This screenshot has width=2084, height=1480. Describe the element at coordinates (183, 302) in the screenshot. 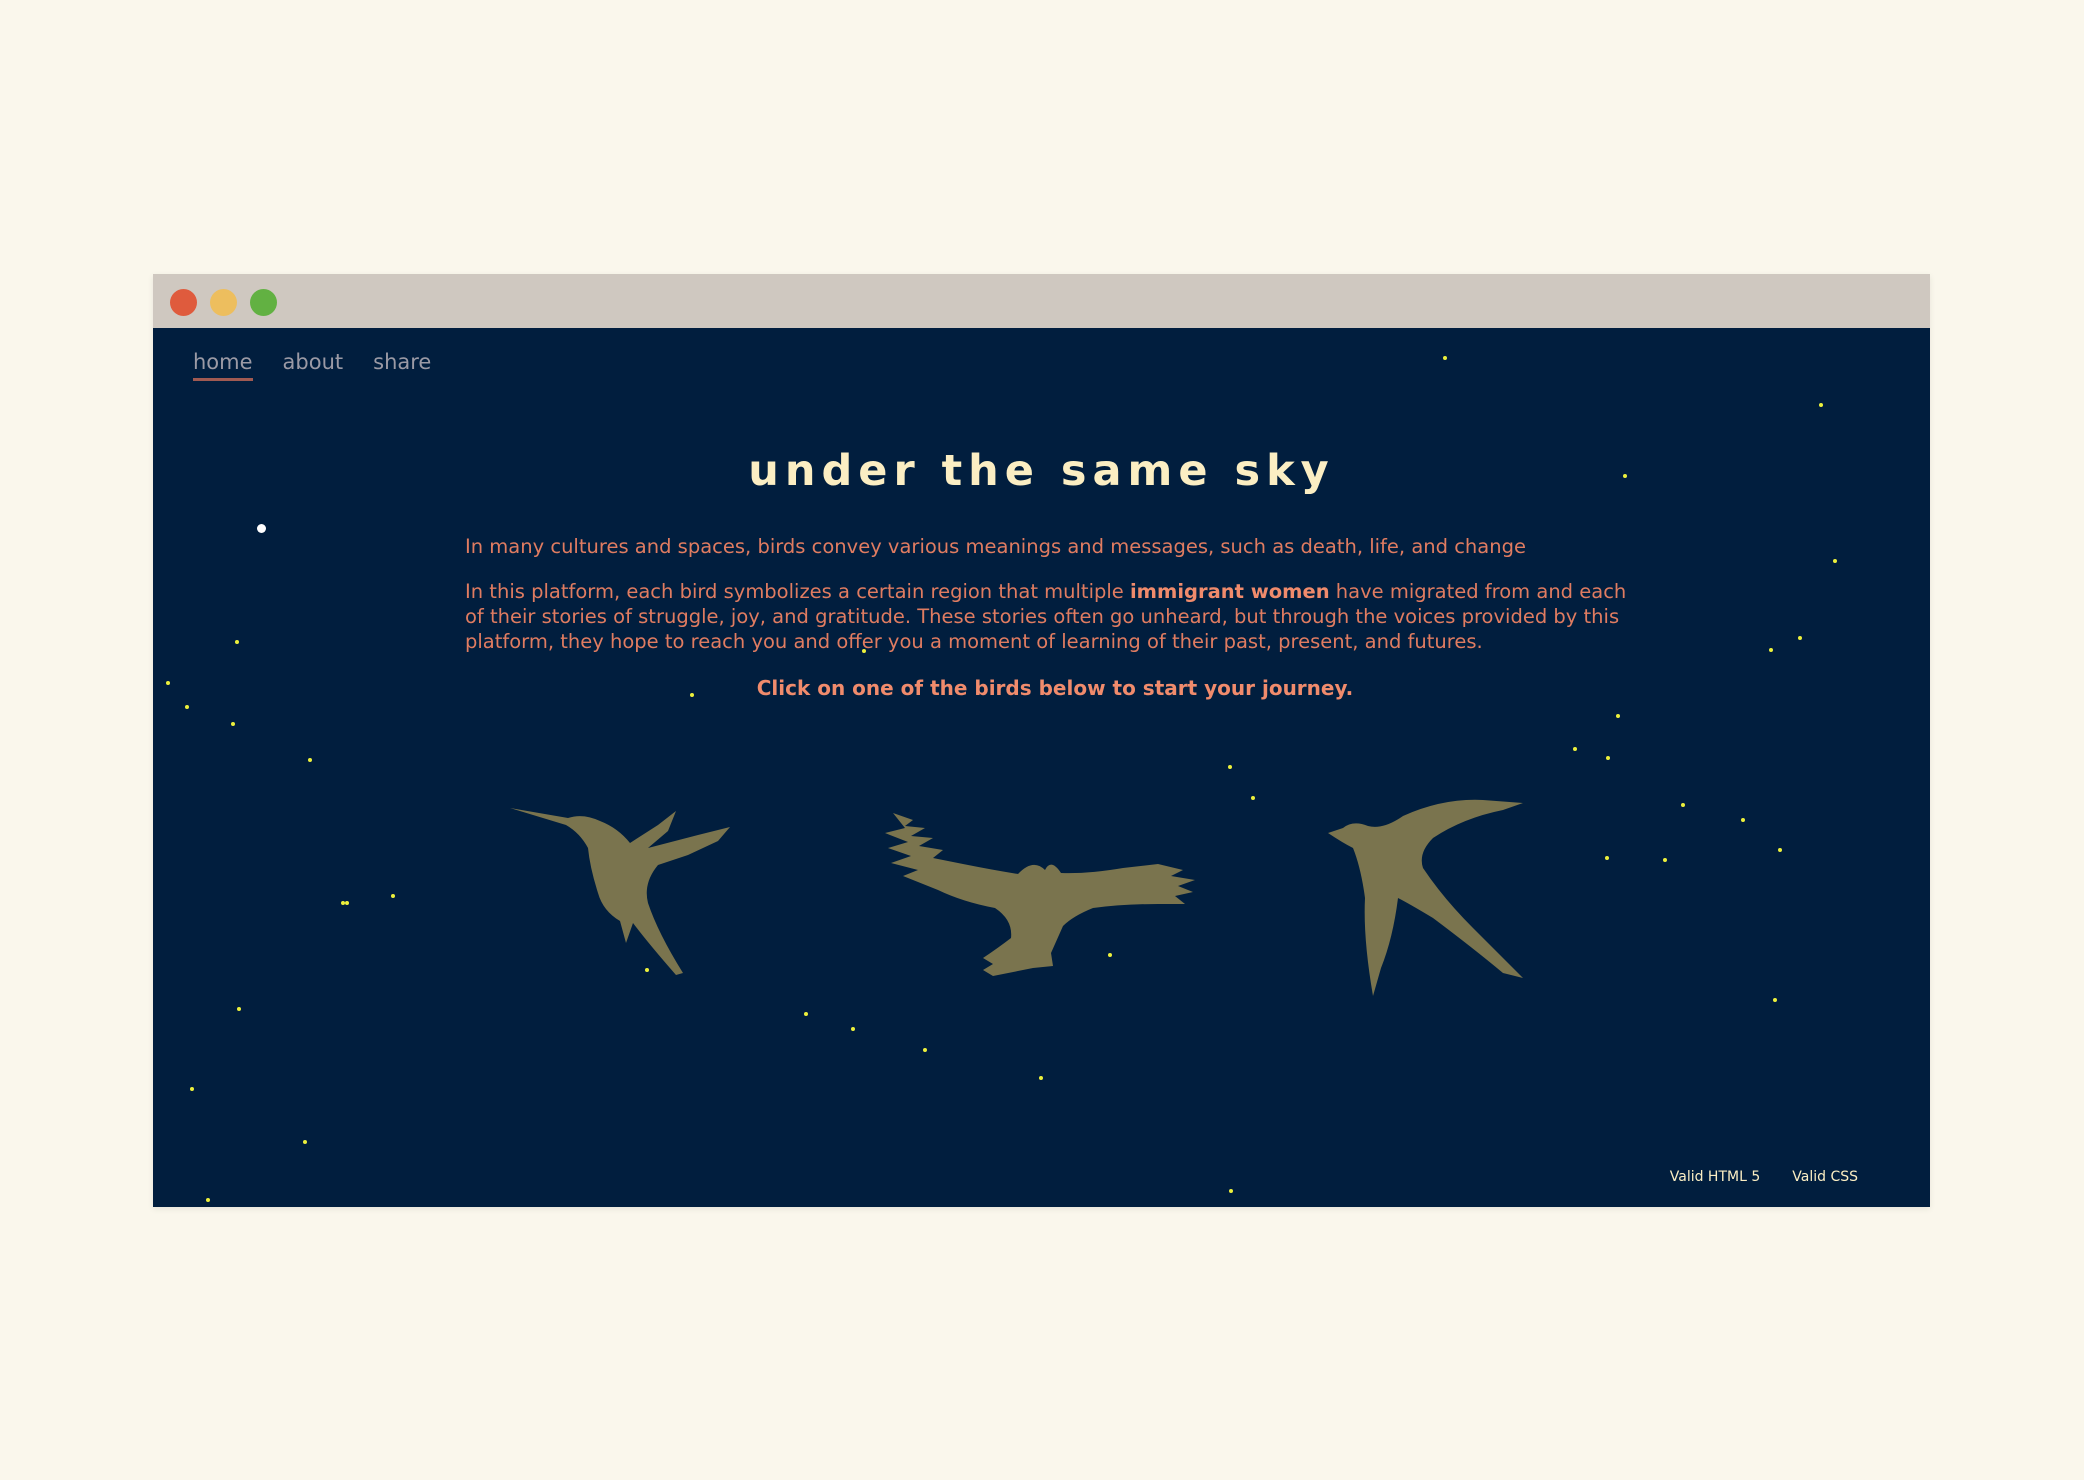

I see `close-window-button` at that location.